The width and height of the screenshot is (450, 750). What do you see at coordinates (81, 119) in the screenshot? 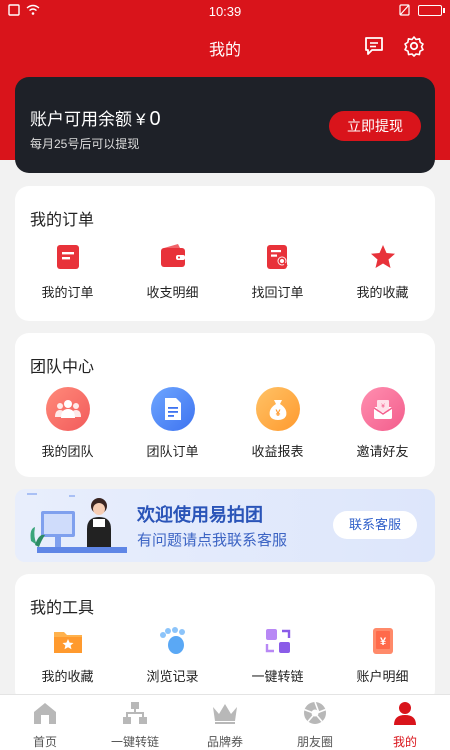
I see `balance-label: 账户可用余额` at bounding box center [81, 119].